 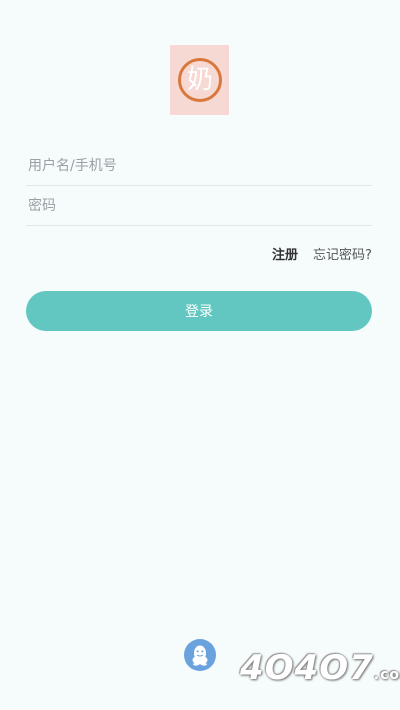 I want to click on watermark-main: 4O4O7, so click(x=307, y=668).